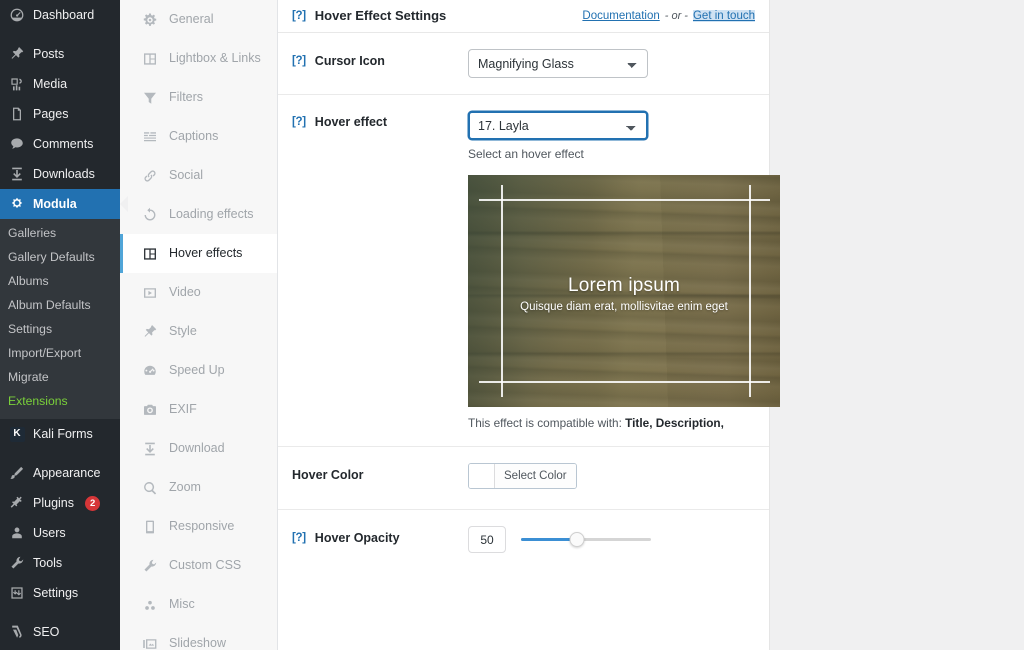 The height and width of the screenshot is (650, 1024). What do you see at coordinates (17, 434) in the screenshot?
I see `kali-forms-icon: K` at bounding box center [17, 434].